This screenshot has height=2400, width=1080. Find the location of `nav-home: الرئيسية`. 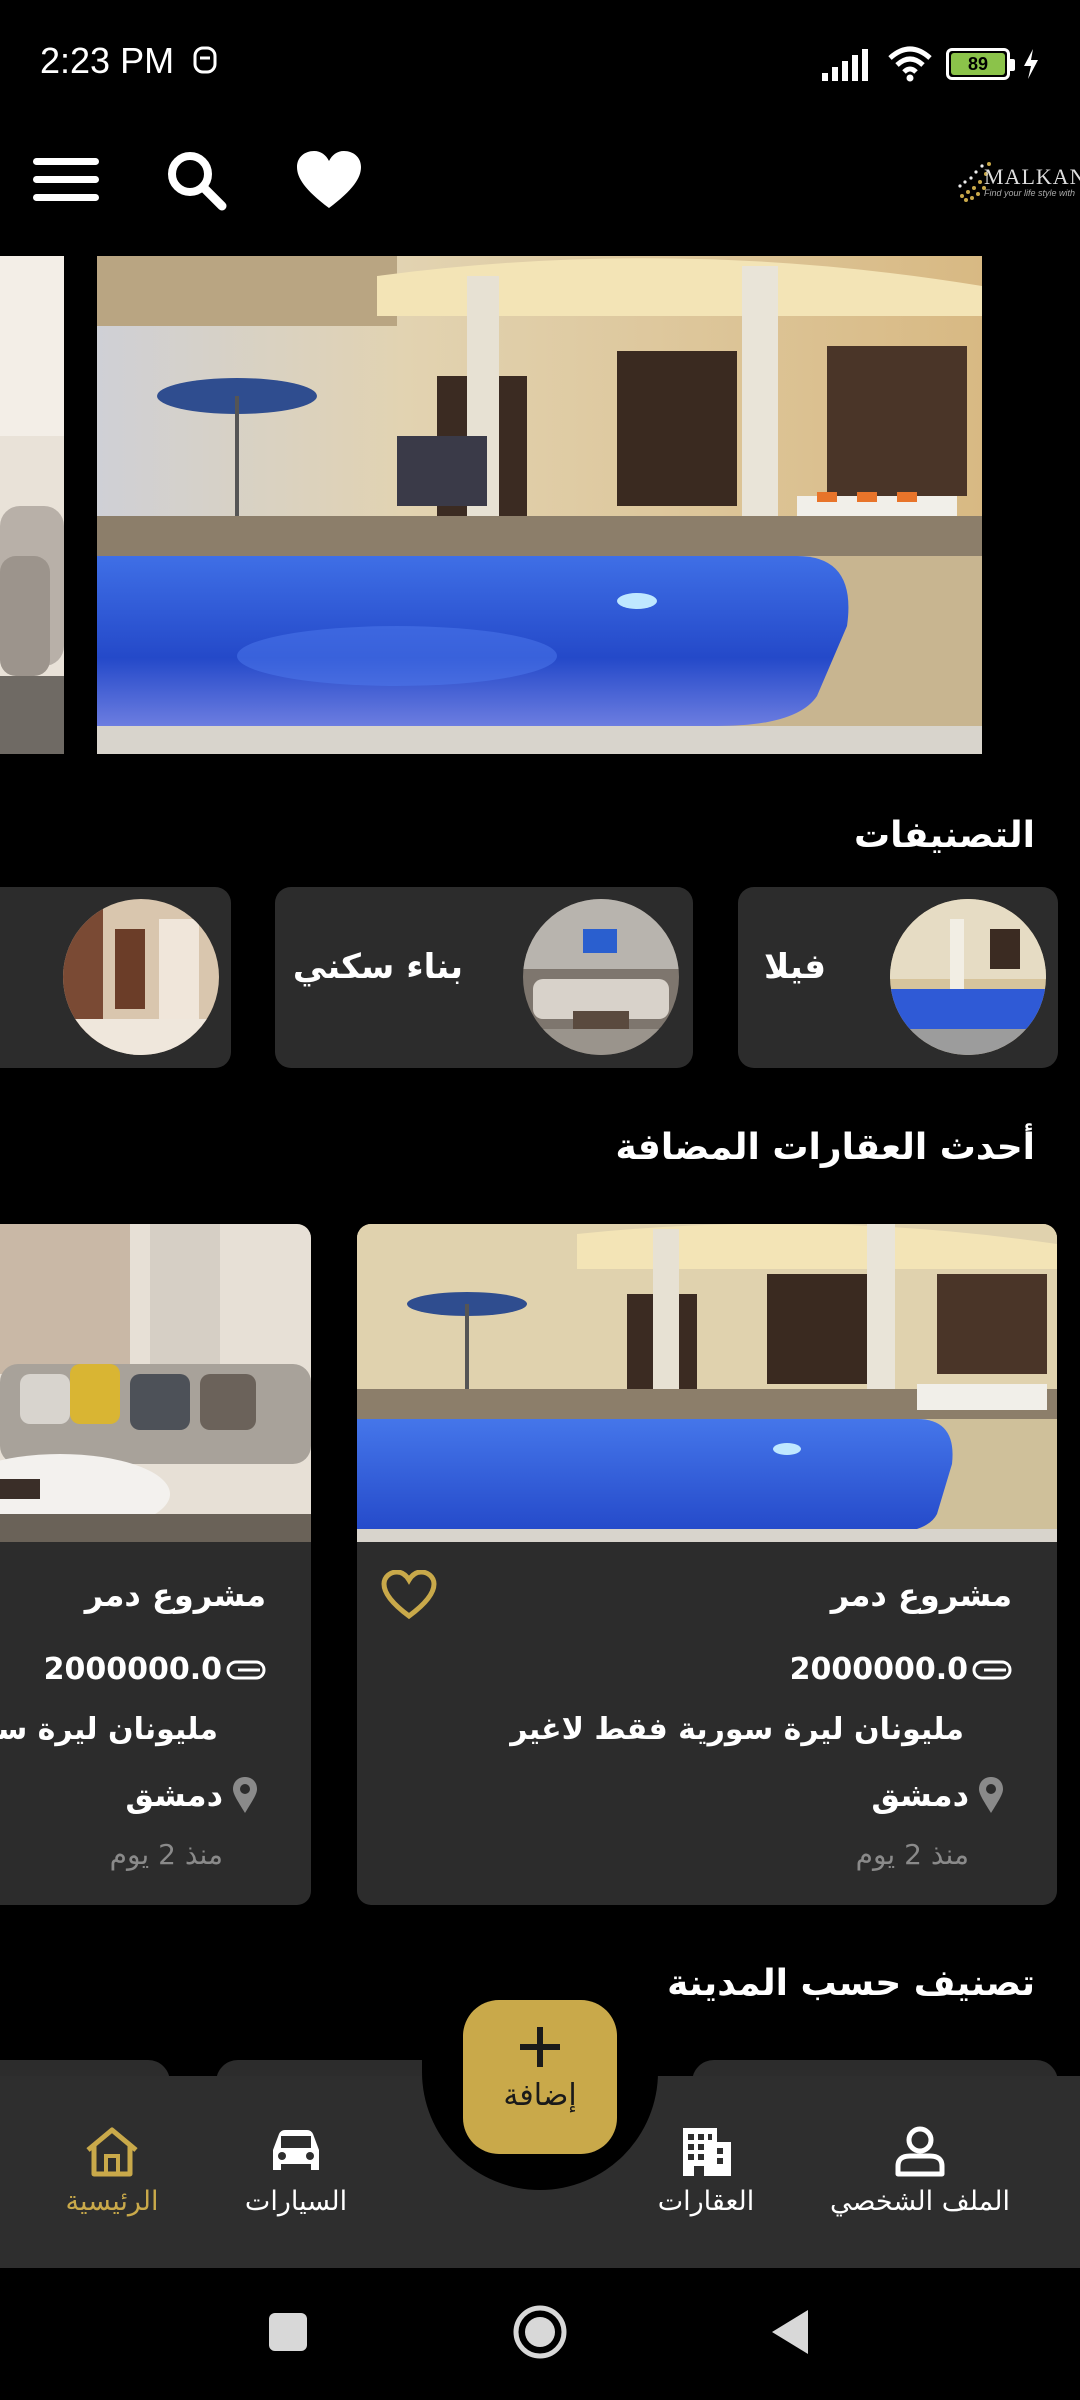

nav-home: الرئيسية is located at coordinates (112, 2191).